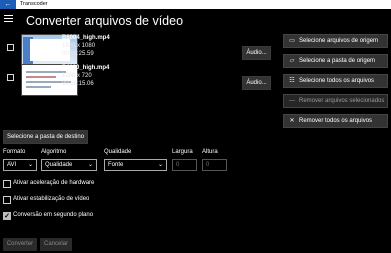 The image size is (391, 253). I want to click on file-name-1: B8004_high.mp4, so click(86, 38).